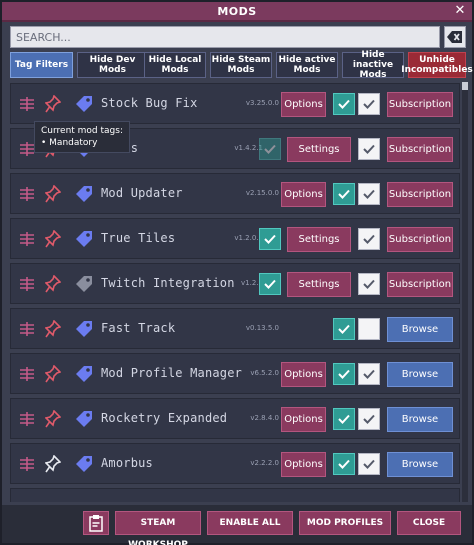 Image resolution: width=474 pixels, height=545 pixels. I want to click on steam-workshop-button: STEAM WORKSHOP, so click(158, 528).